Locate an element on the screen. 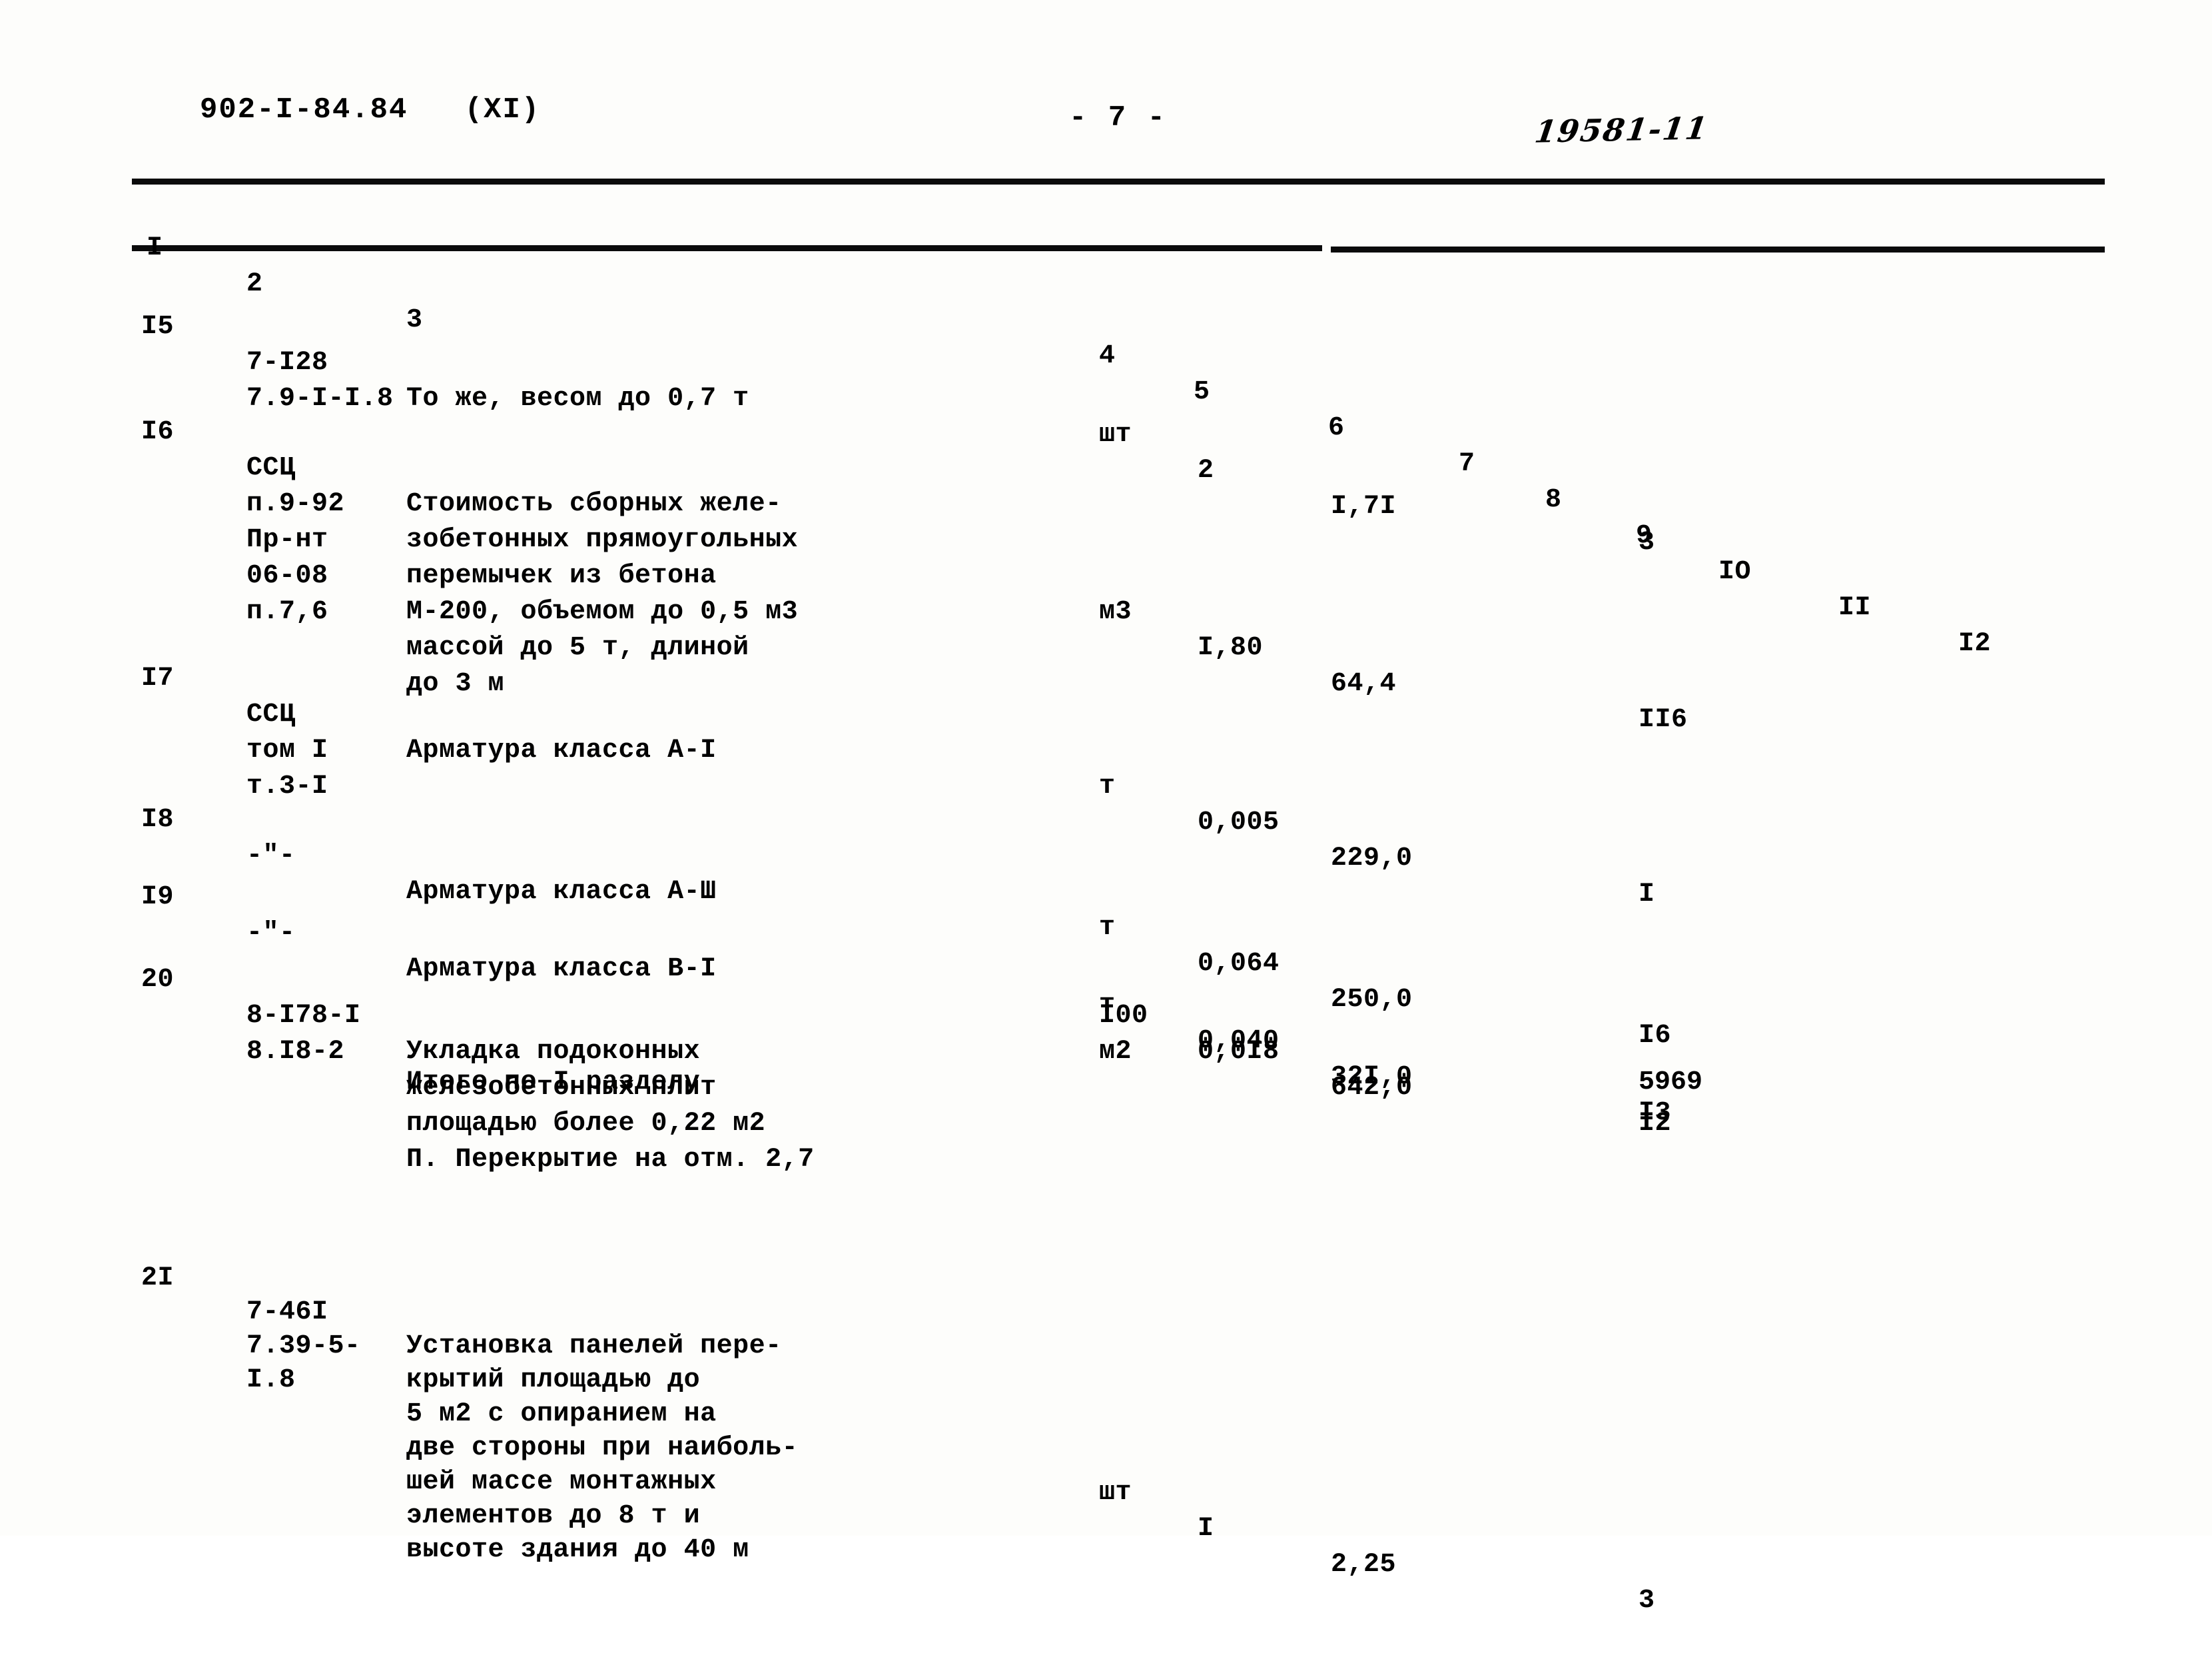 Image resolution: width=2212 pixels, height=1655 pixels. row-quantity: I,80 is located at coordinates (1231, 648).